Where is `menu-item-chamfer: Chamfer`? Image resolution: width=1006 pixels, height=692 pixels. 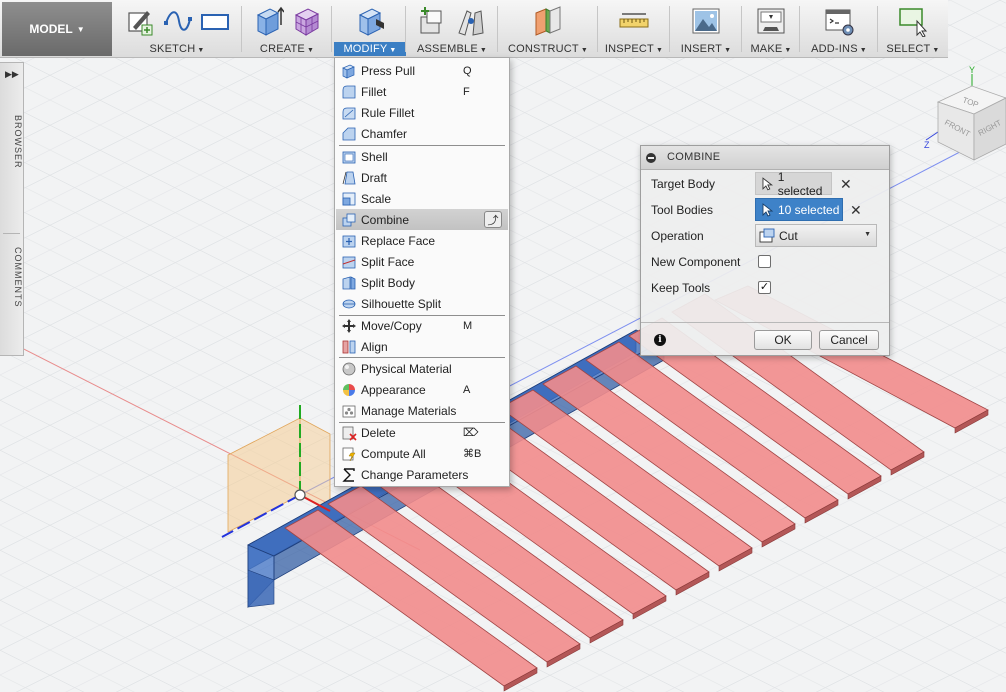 menu-item-chamfer: Chamfer is located at coordinates (422, 133).